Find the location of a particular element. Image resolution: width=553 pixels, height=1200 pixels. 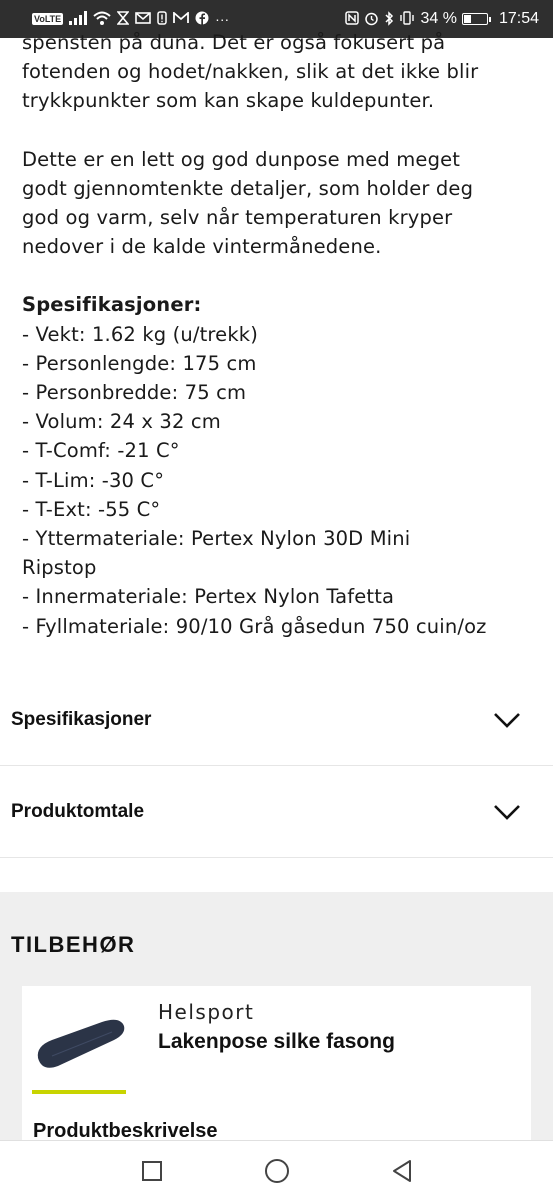

back-button is located at coordinates (402, 1171).